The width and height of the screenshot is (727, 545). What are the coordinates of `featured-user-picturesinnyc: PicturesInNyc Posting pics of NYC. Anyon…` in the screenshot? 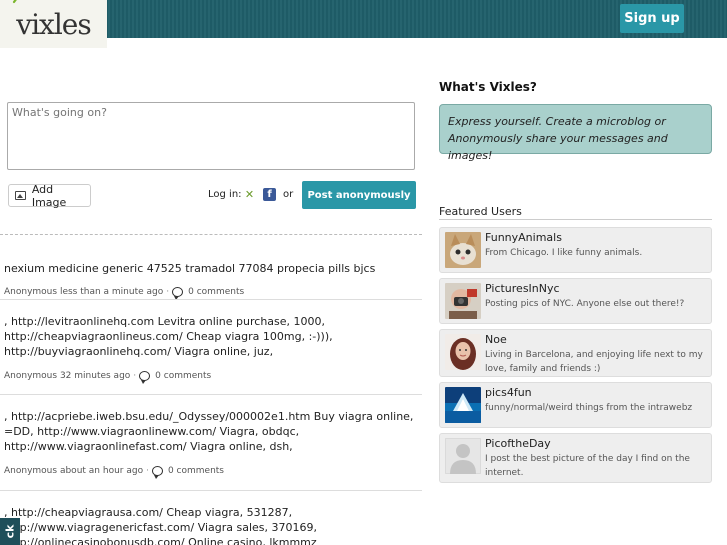 It's located at (575, 301).